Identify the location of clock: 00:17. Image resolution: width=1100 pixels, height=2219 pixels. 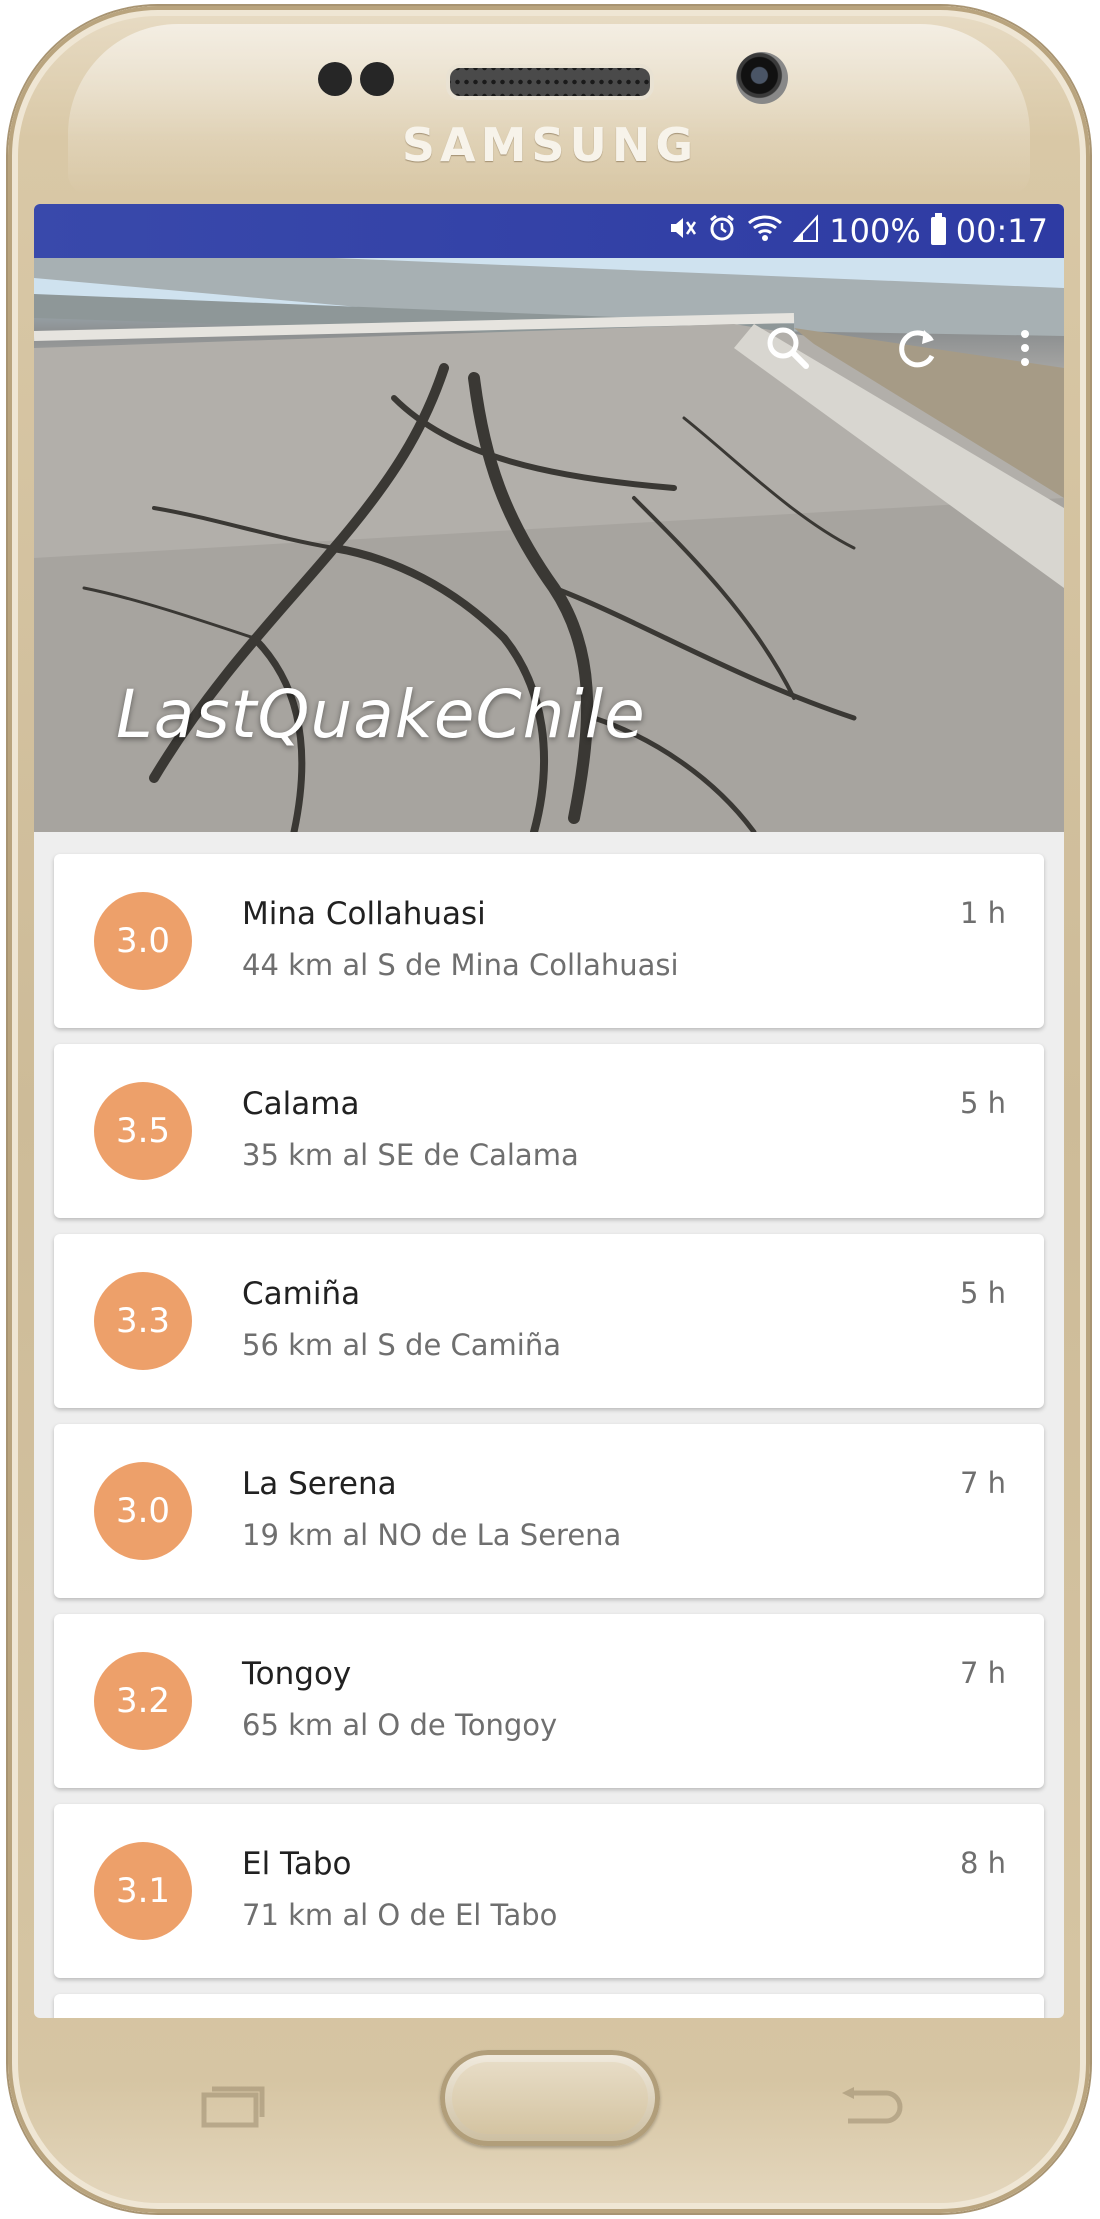
(1001, 231).